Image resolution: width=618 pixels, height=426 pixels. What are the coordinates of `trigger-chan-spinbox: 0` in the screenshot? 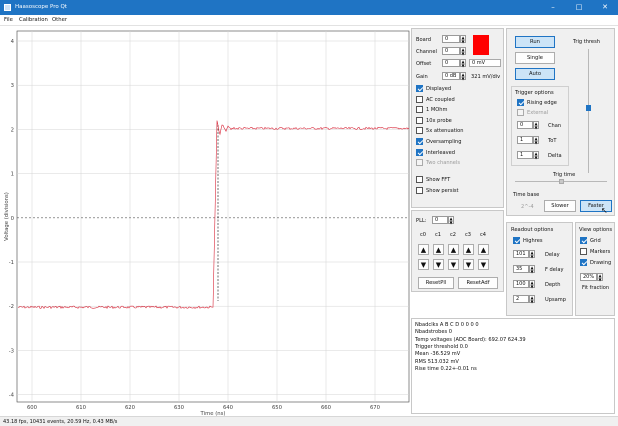 It's located at (525, 125).